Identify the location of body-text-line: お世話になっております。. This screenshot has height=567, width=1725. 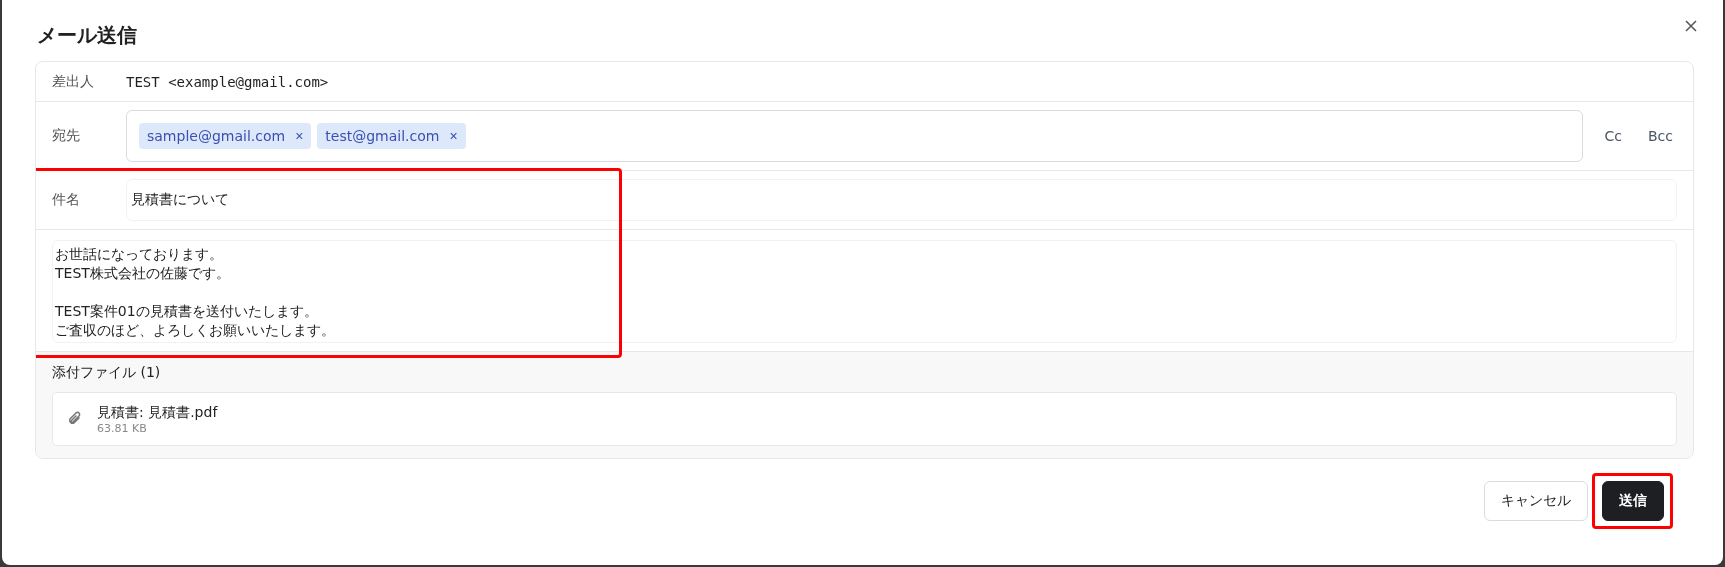
(139, 254).